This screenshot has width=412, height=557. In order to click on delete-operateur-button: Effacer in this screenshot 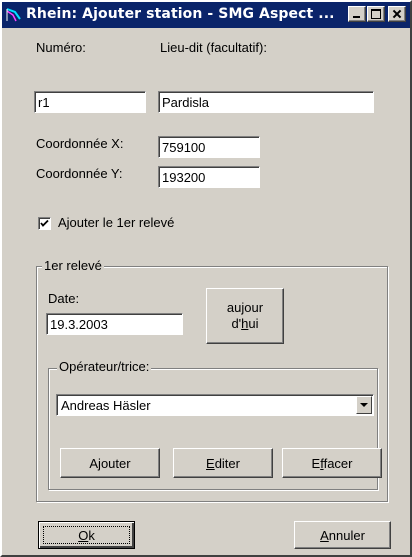, I will do `click(332, 463)`.